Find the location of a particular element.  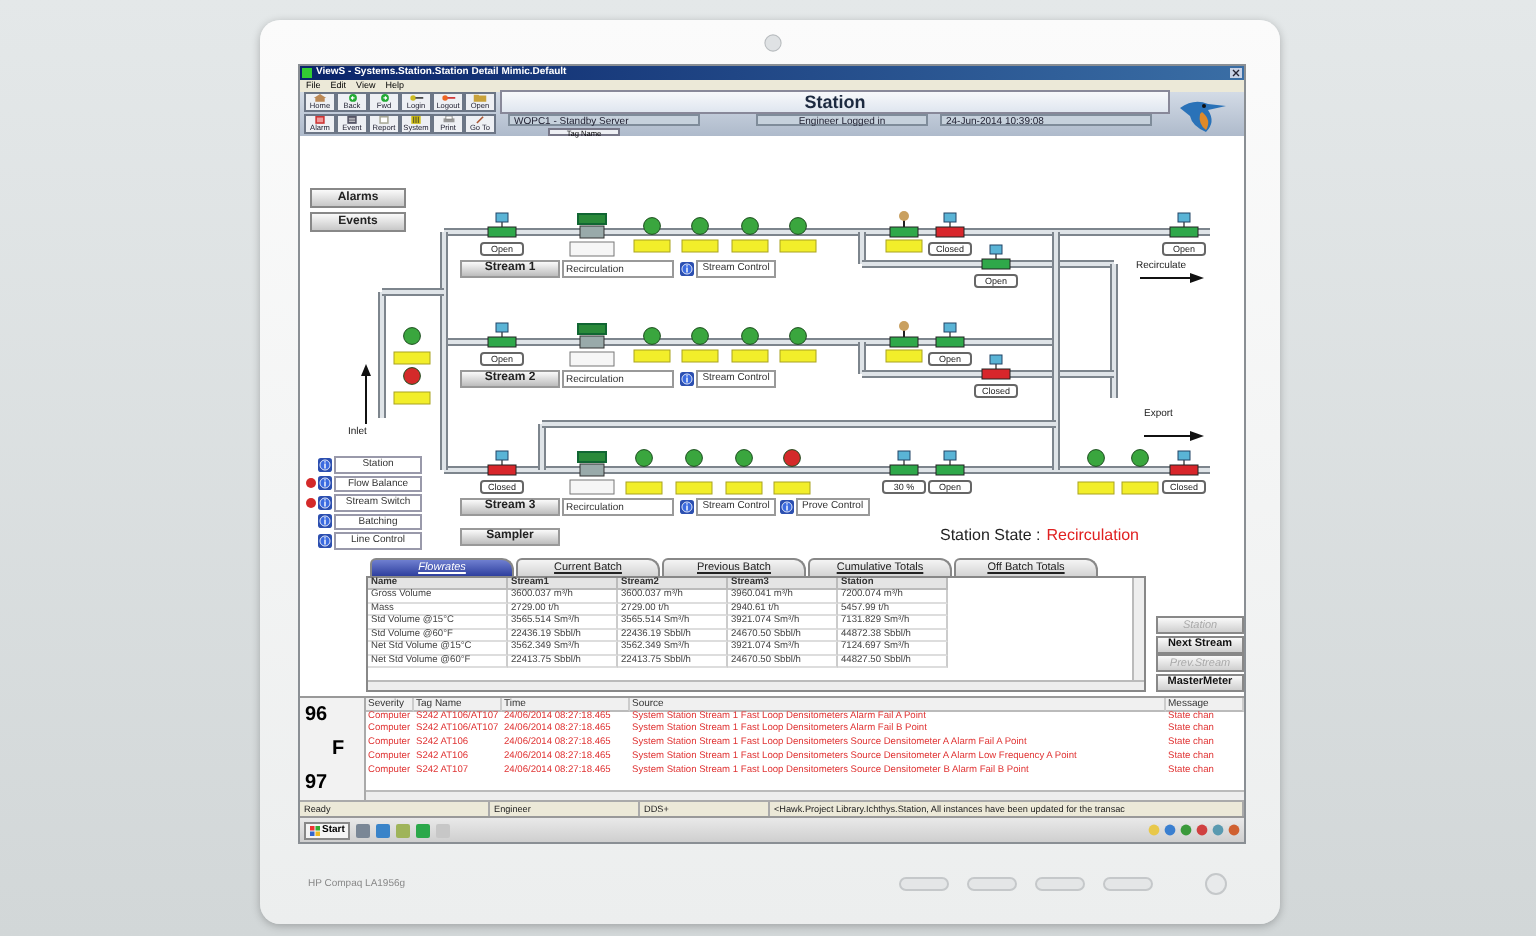

pen-icon is located at coordinates (480, 119).